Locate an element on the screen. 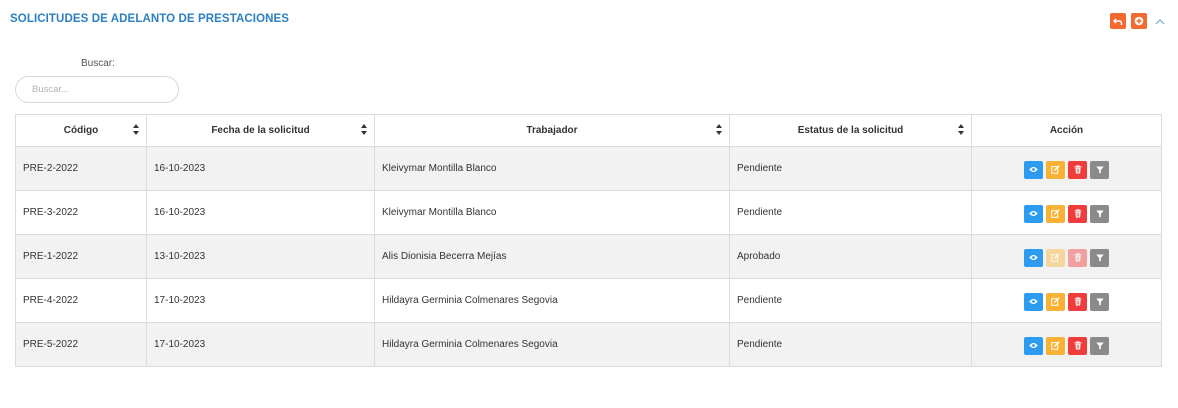  cell-fecha: 13-10-2023 is located at coordinates (260, 256).